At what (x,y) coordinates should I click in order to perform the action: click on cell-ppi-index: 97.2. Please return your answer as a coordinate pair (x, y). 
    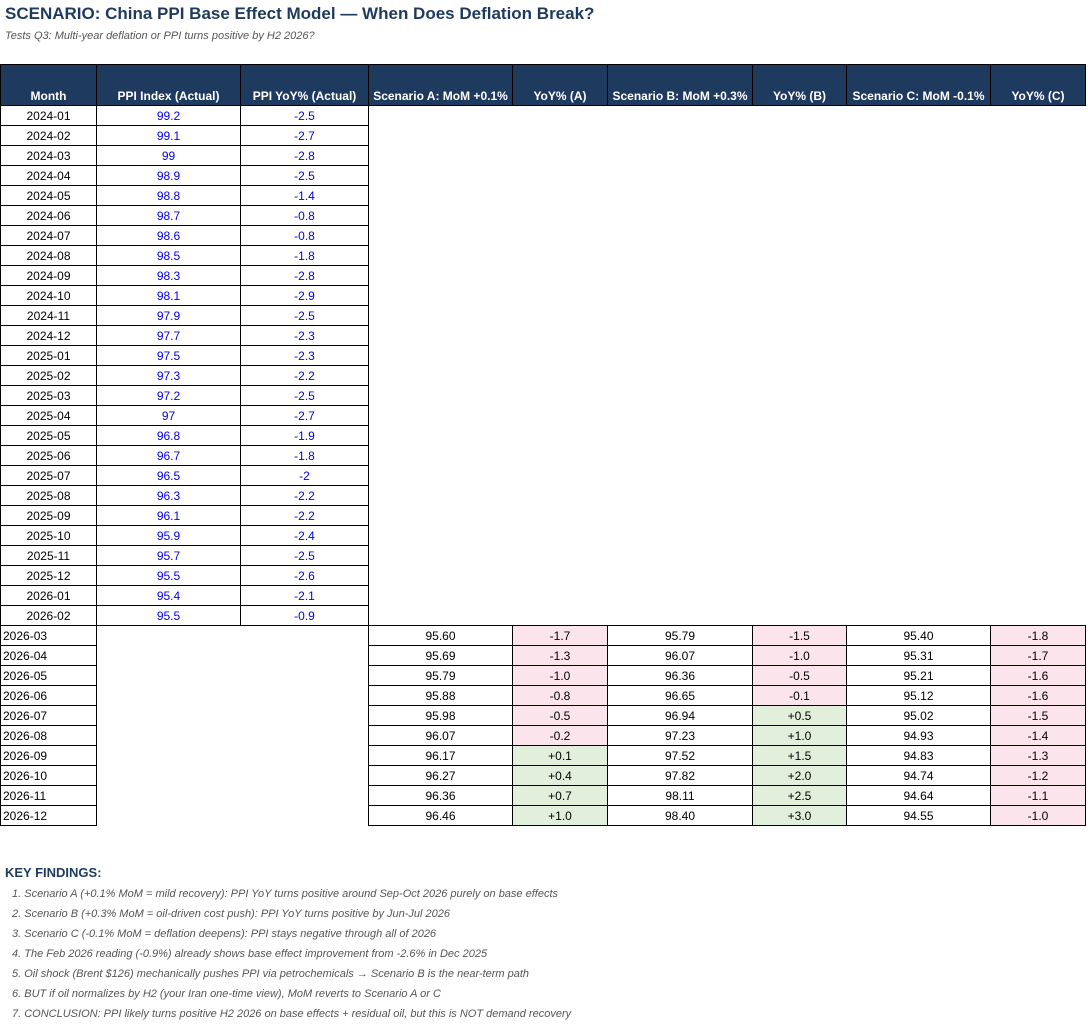
    Looking at the image, I should click on (168, 395).